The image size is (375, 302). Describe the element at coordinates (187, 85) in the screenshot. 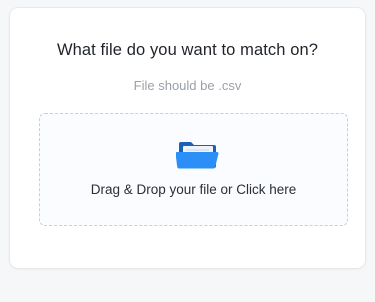

I see `file-type-hint: File should be .csv` at that location.